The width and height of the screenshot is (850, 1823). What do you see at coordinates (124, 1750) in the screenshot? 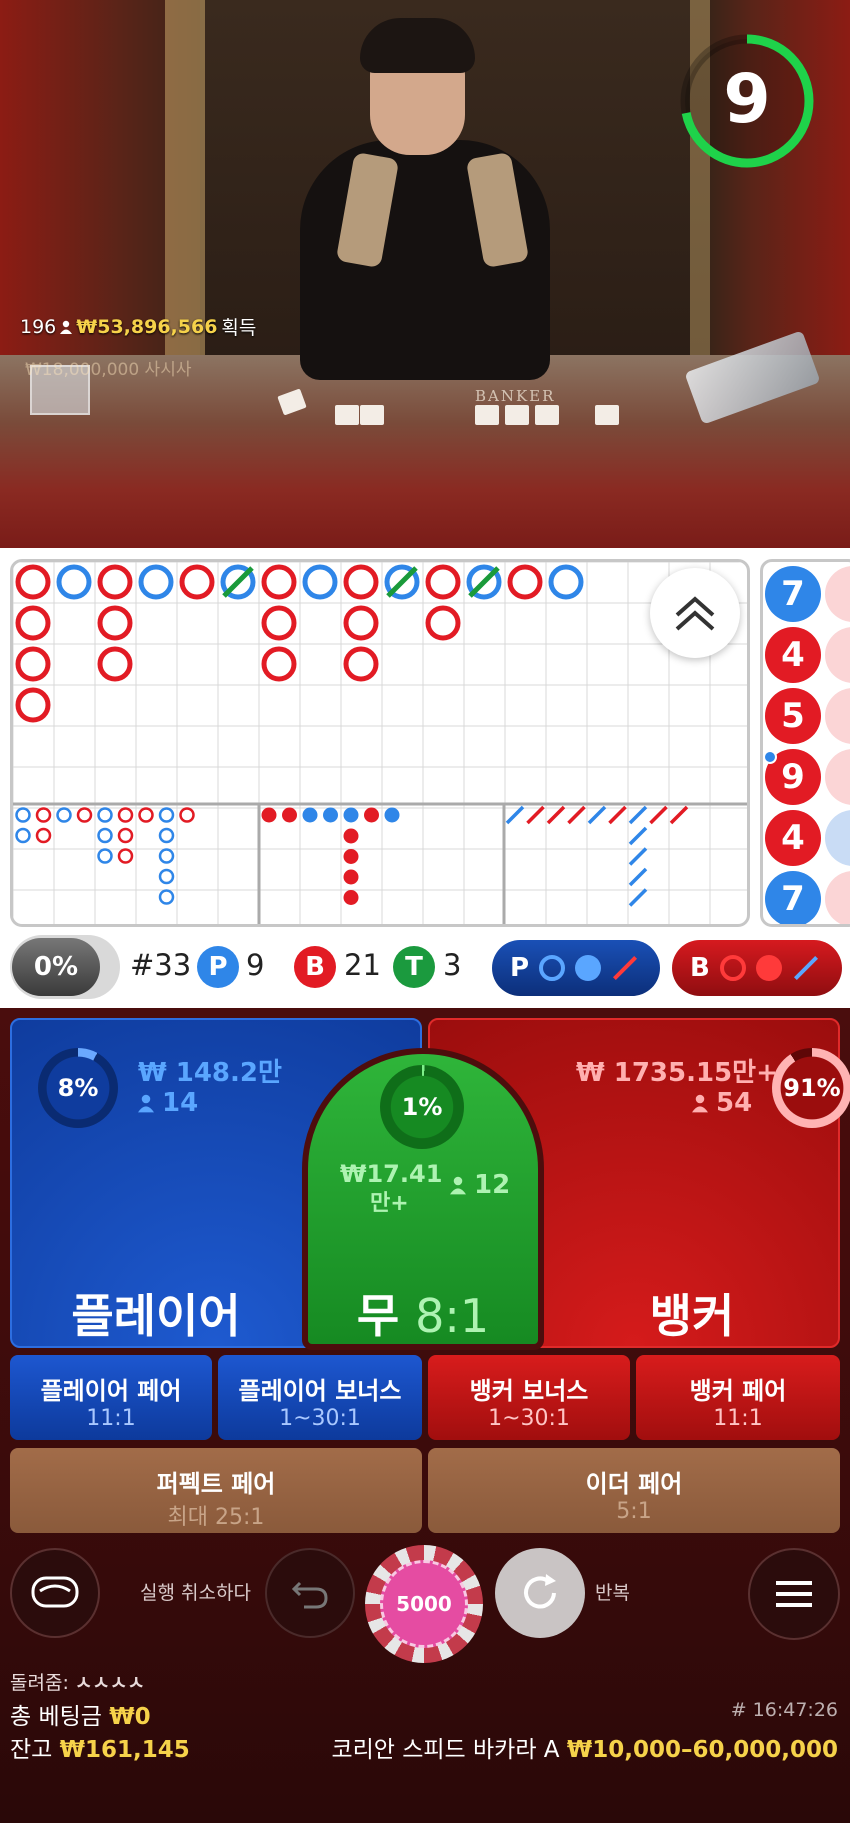
I see `balance-value: ₩161,145` at bounding box center [124, 1750].